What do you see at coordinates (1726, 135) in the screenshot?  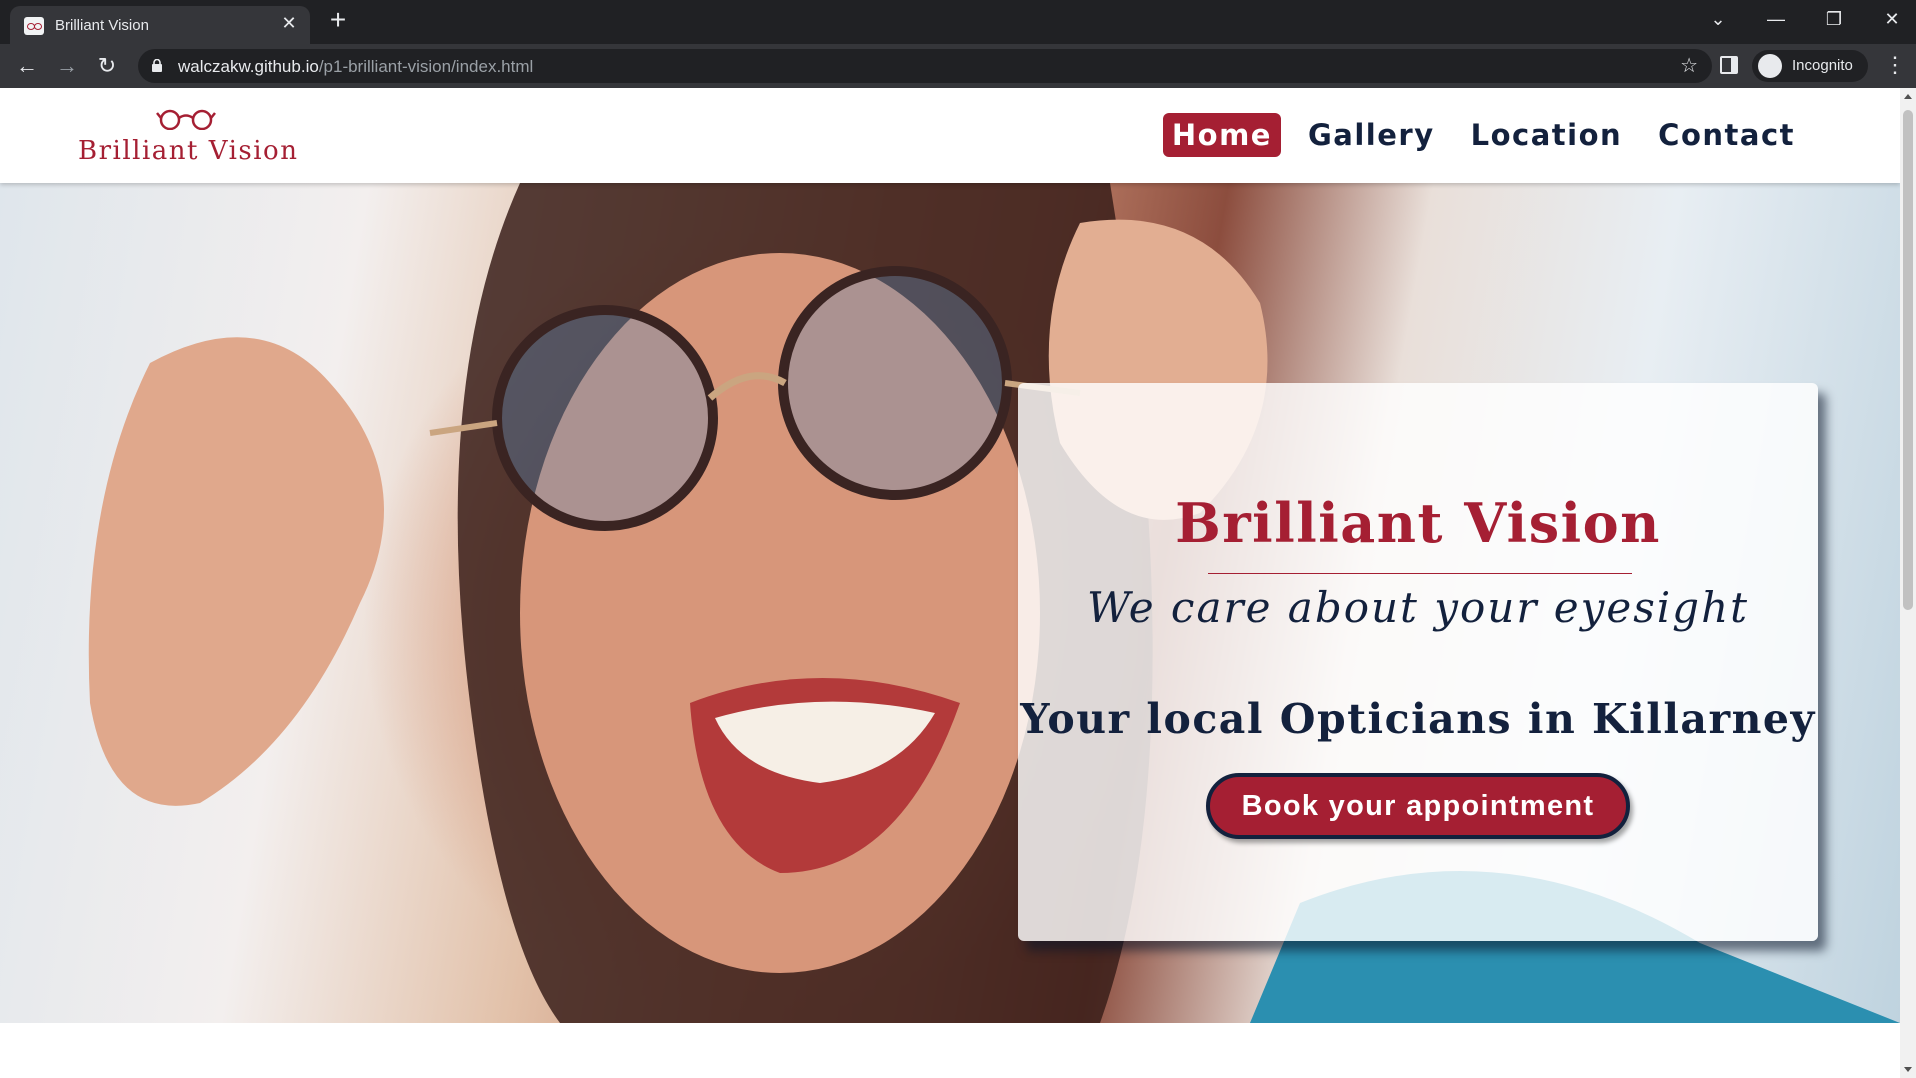 I see `nav-contact: Contact` at bounding box center [1726, 135].